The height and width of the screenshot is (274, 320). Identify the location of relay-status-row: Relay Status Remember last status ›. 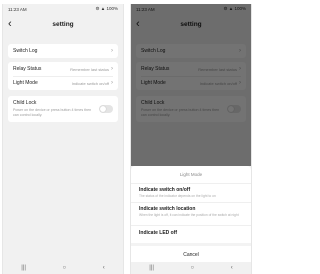
(63, 69).